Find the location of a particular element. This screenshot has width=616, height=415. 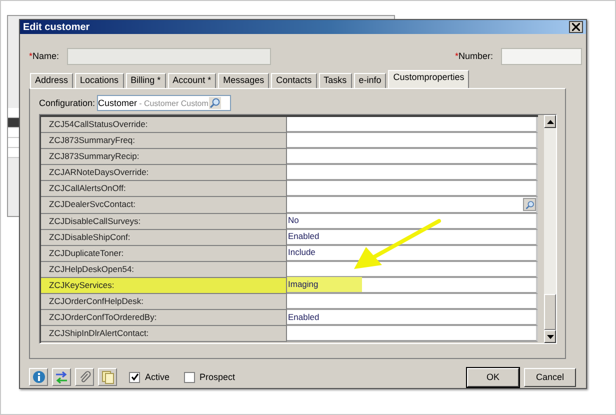

lookup-button is located at coordinates (529, 205).